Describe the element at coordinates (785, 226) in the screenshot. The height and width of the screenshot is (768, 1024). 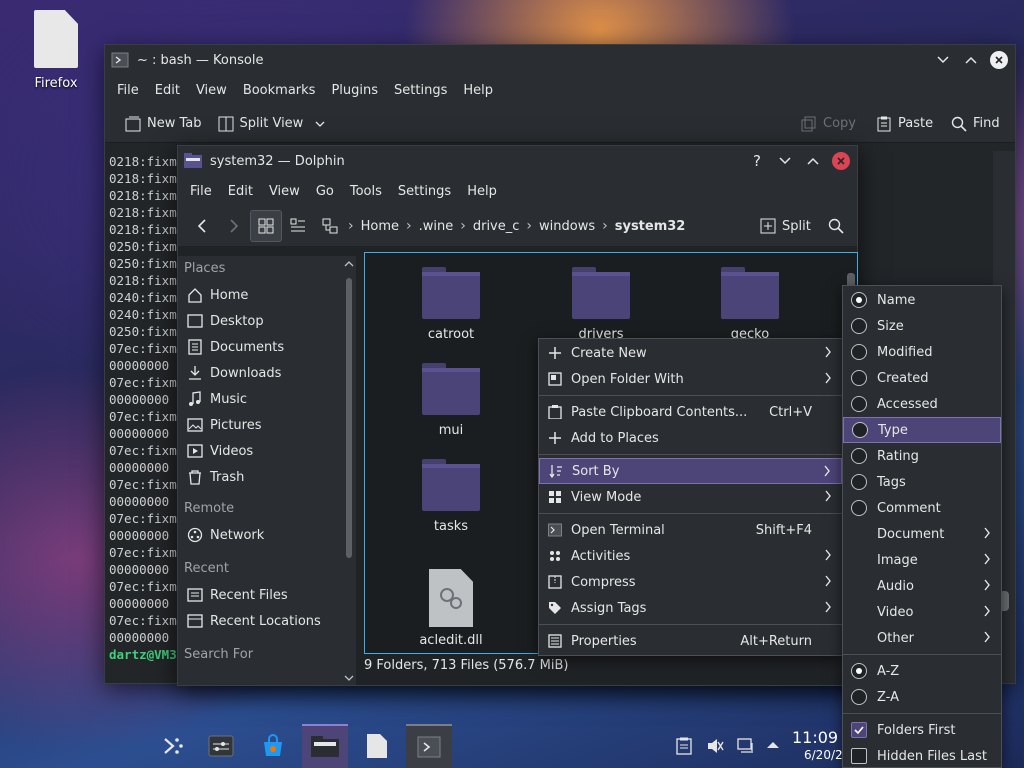
I see `split-button: Split` at that location.